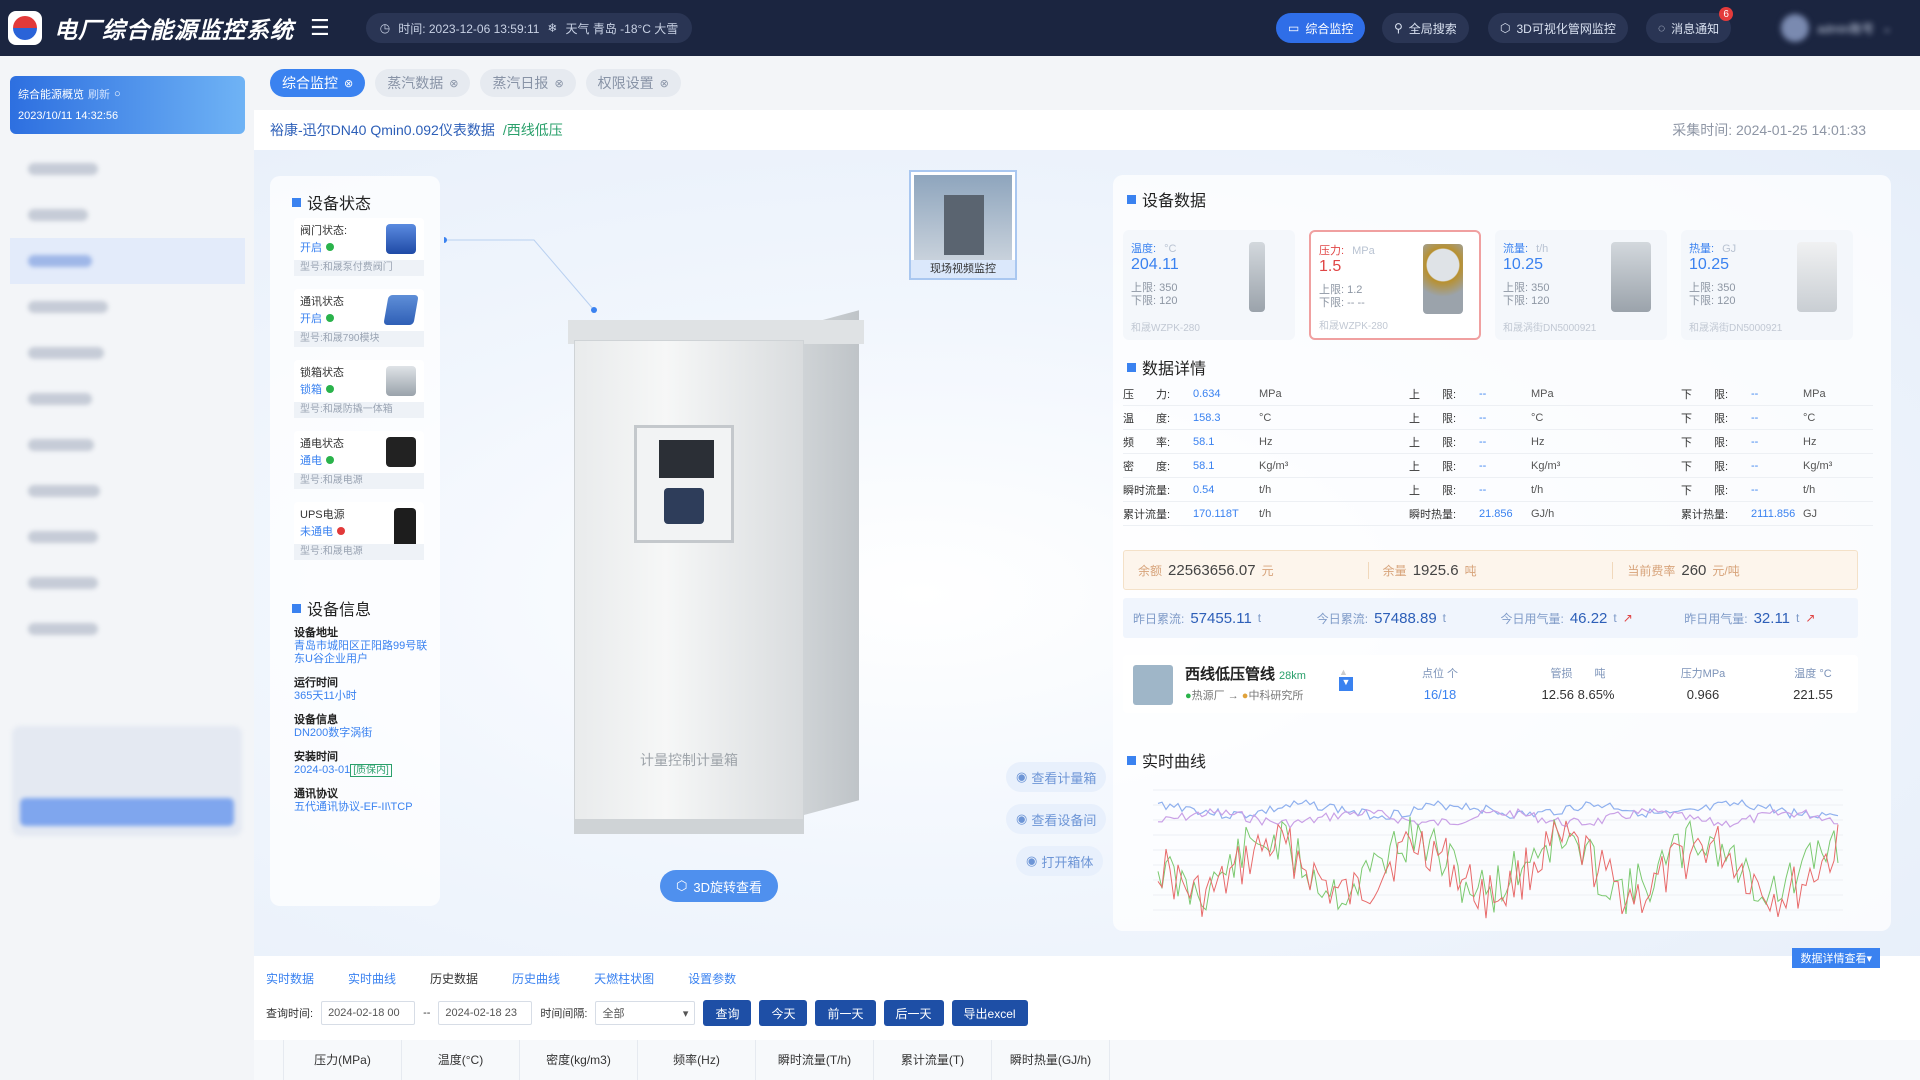  I want to click on realtime-curve-chart, so click(1495, 845).